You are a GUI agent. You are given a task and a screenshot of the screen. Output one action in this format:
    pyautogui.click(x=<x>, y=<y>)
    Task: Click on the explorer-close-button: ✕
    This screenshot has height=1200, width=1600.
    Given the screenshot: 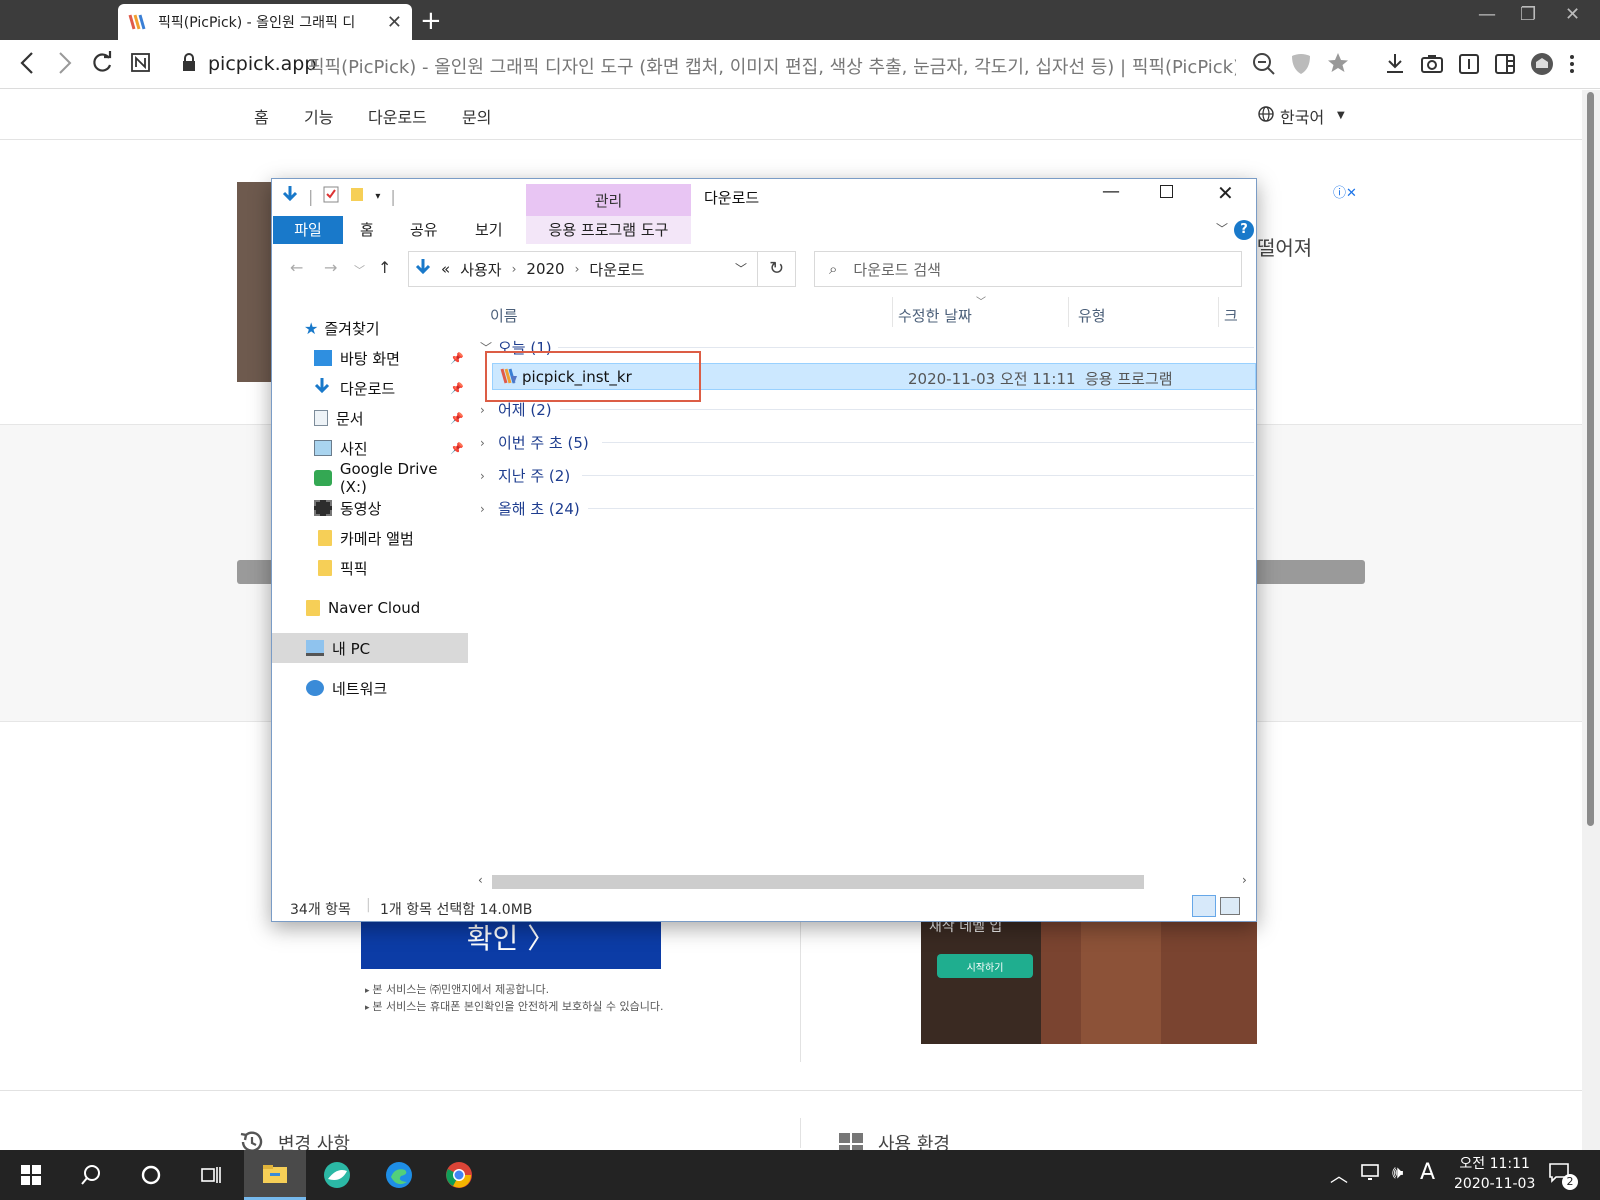 What is the action you would take?
    pyautogui.click(x=1225, y=193)
    